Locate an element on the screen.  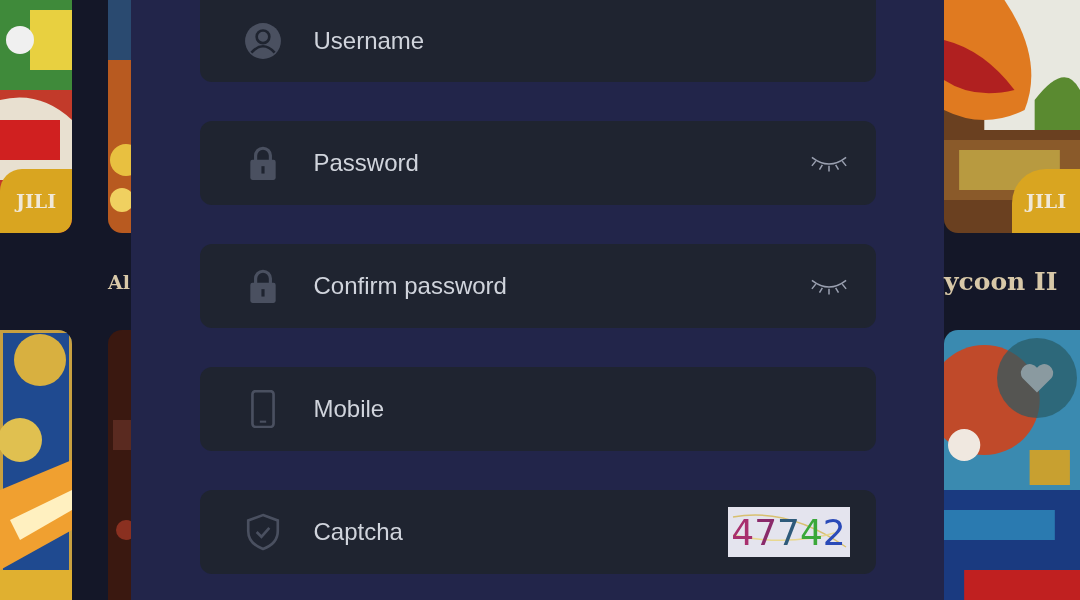
input-field: Mobile is located at coordinates (579, 409).